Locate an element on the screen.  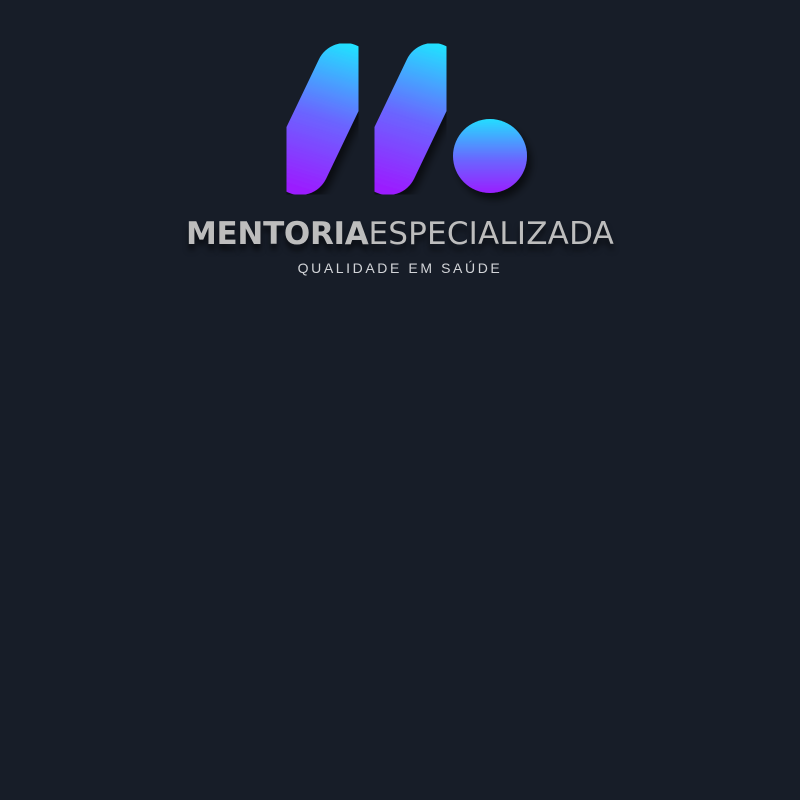
logo-mark-icon is located at coordinates (399, 119).